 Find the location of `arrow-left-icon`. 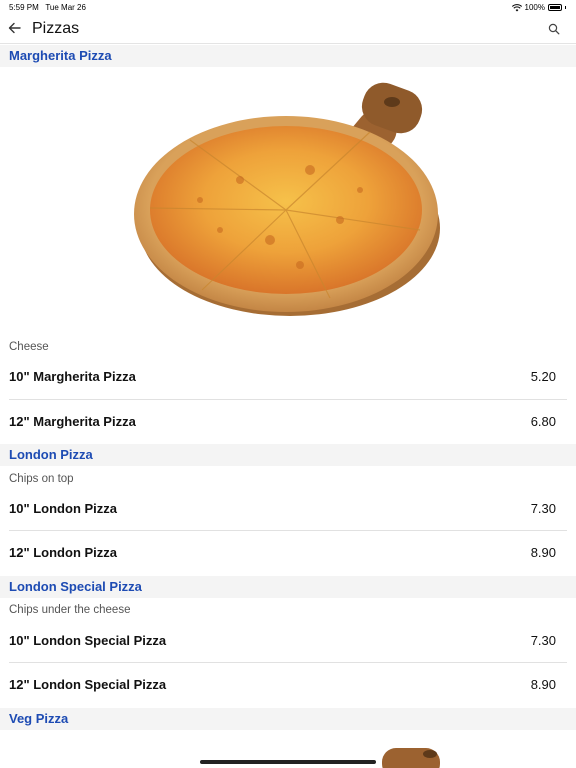

arrow-left-icon is located at coordinates (14, 28).